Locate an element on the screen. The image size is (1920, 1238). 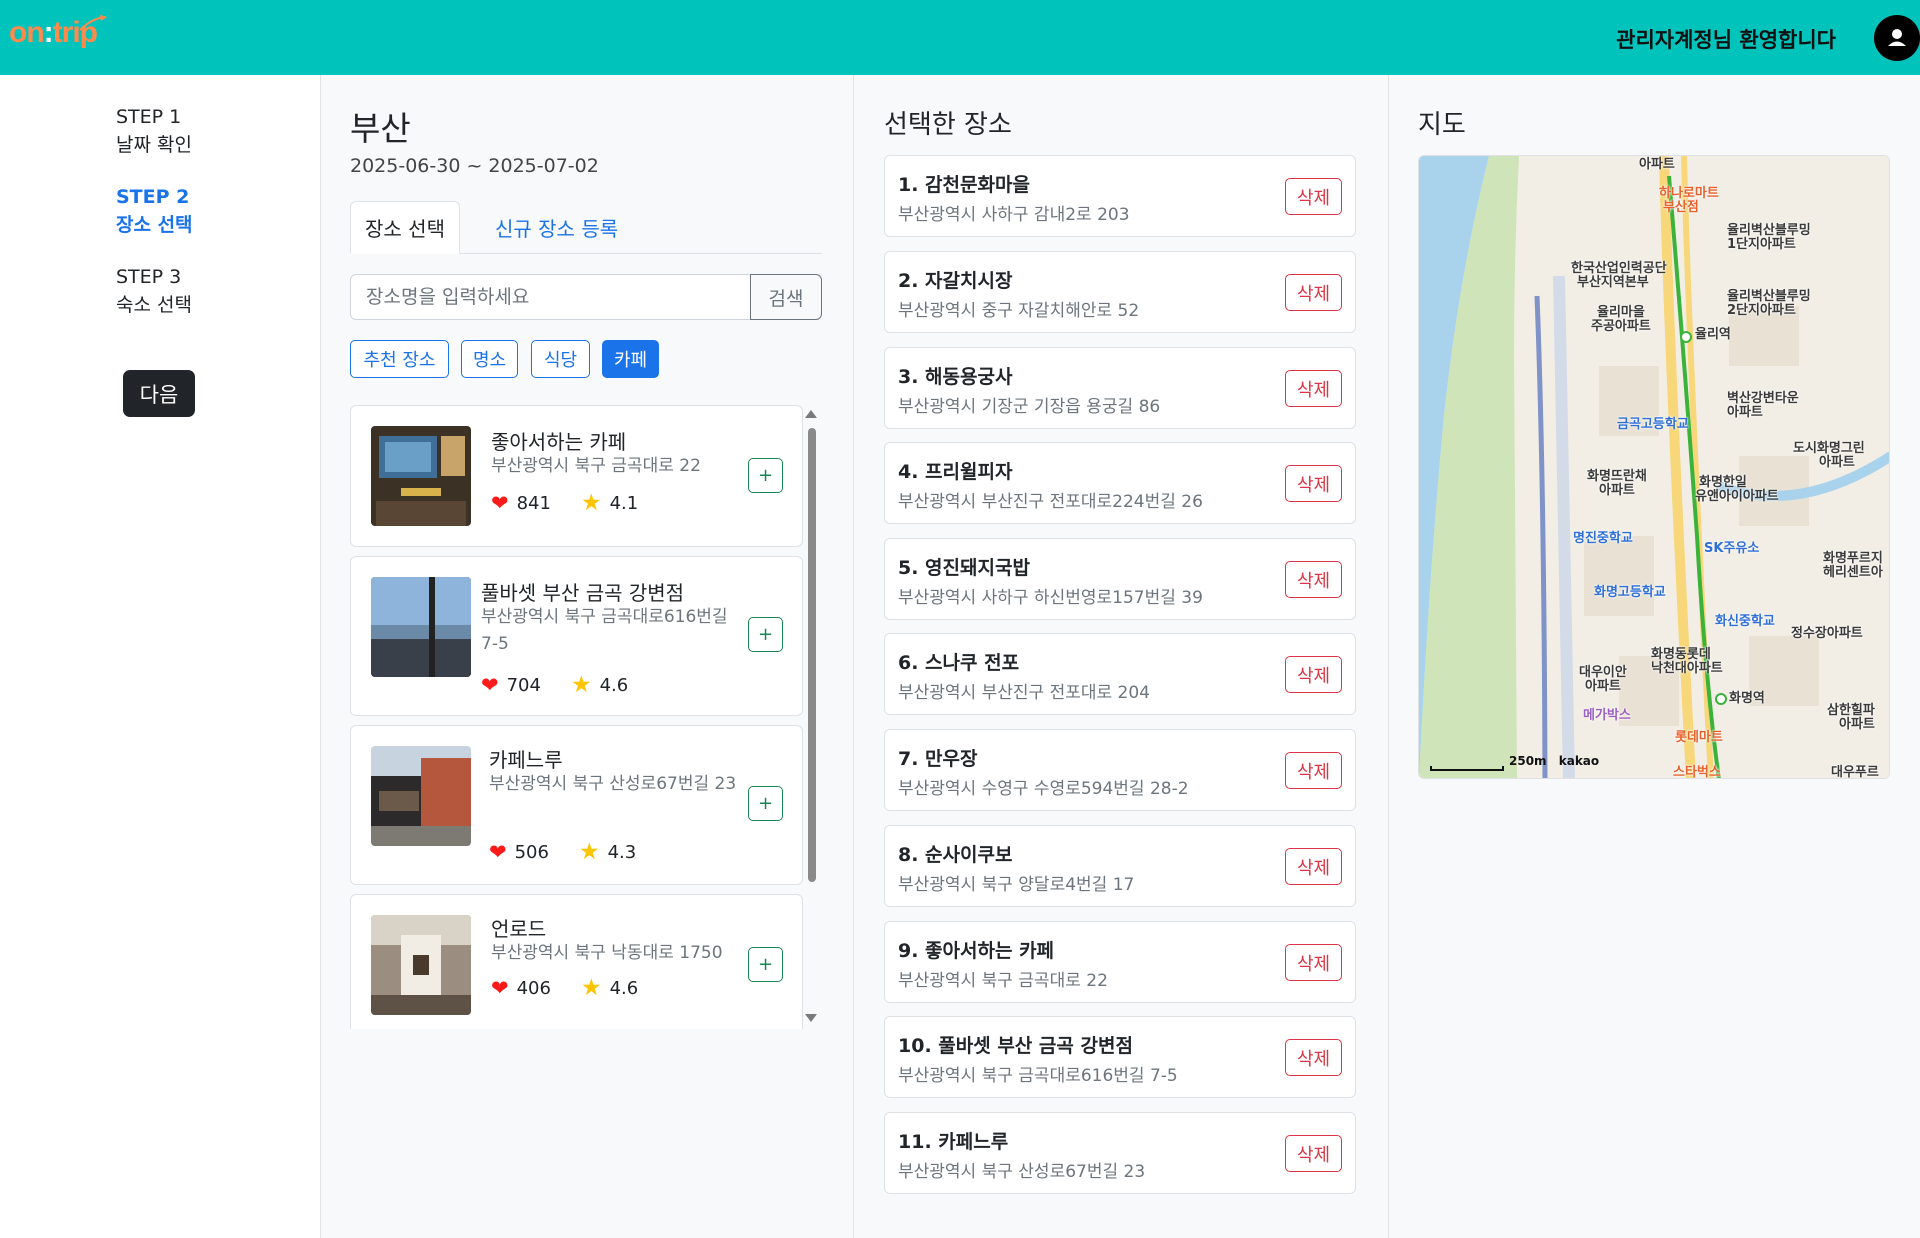
selected-place-name: 9. 좋아서하는 카페 is located at coordinates (976, 951).